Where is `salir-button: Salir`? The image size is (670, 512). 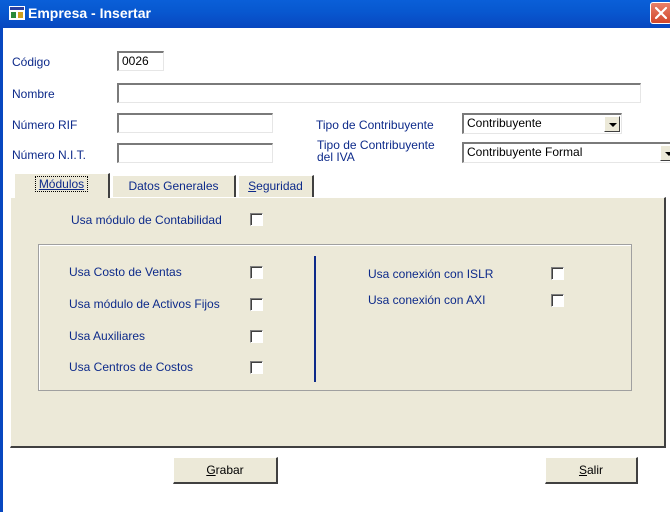
salir-button: Salir is located at coordinates (591, 470).